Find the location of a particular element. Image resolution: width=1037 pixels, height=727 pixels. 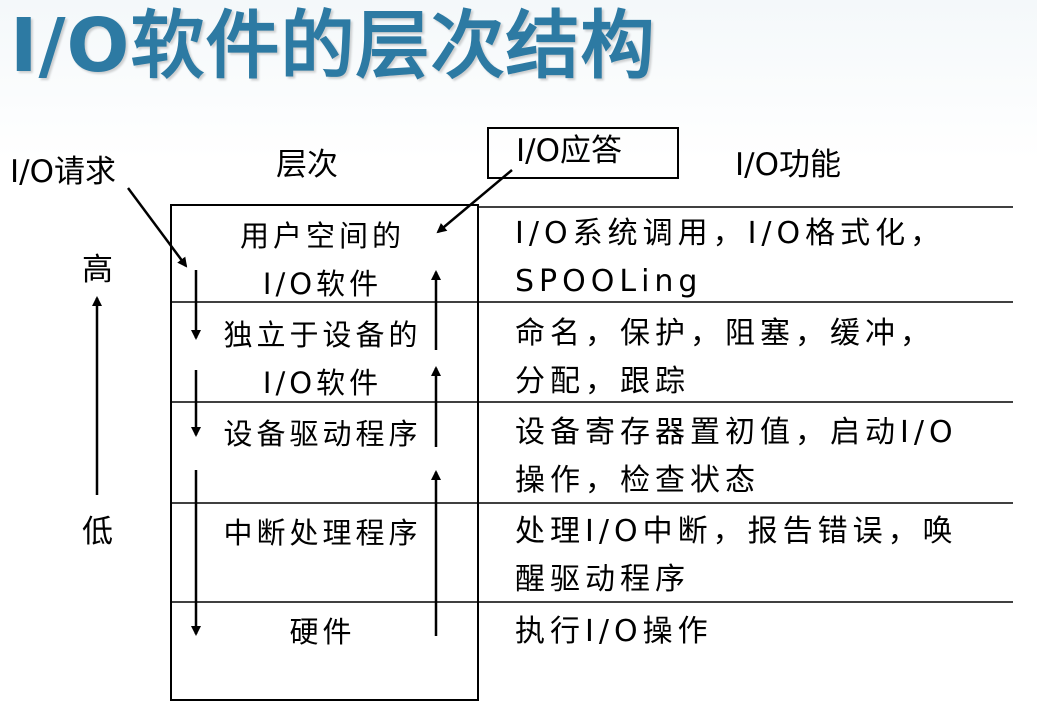

function-interrupt-handler: 处理I/O中断，报告错误，唤 醒驱动程序 is located at coordinates (767, 556).